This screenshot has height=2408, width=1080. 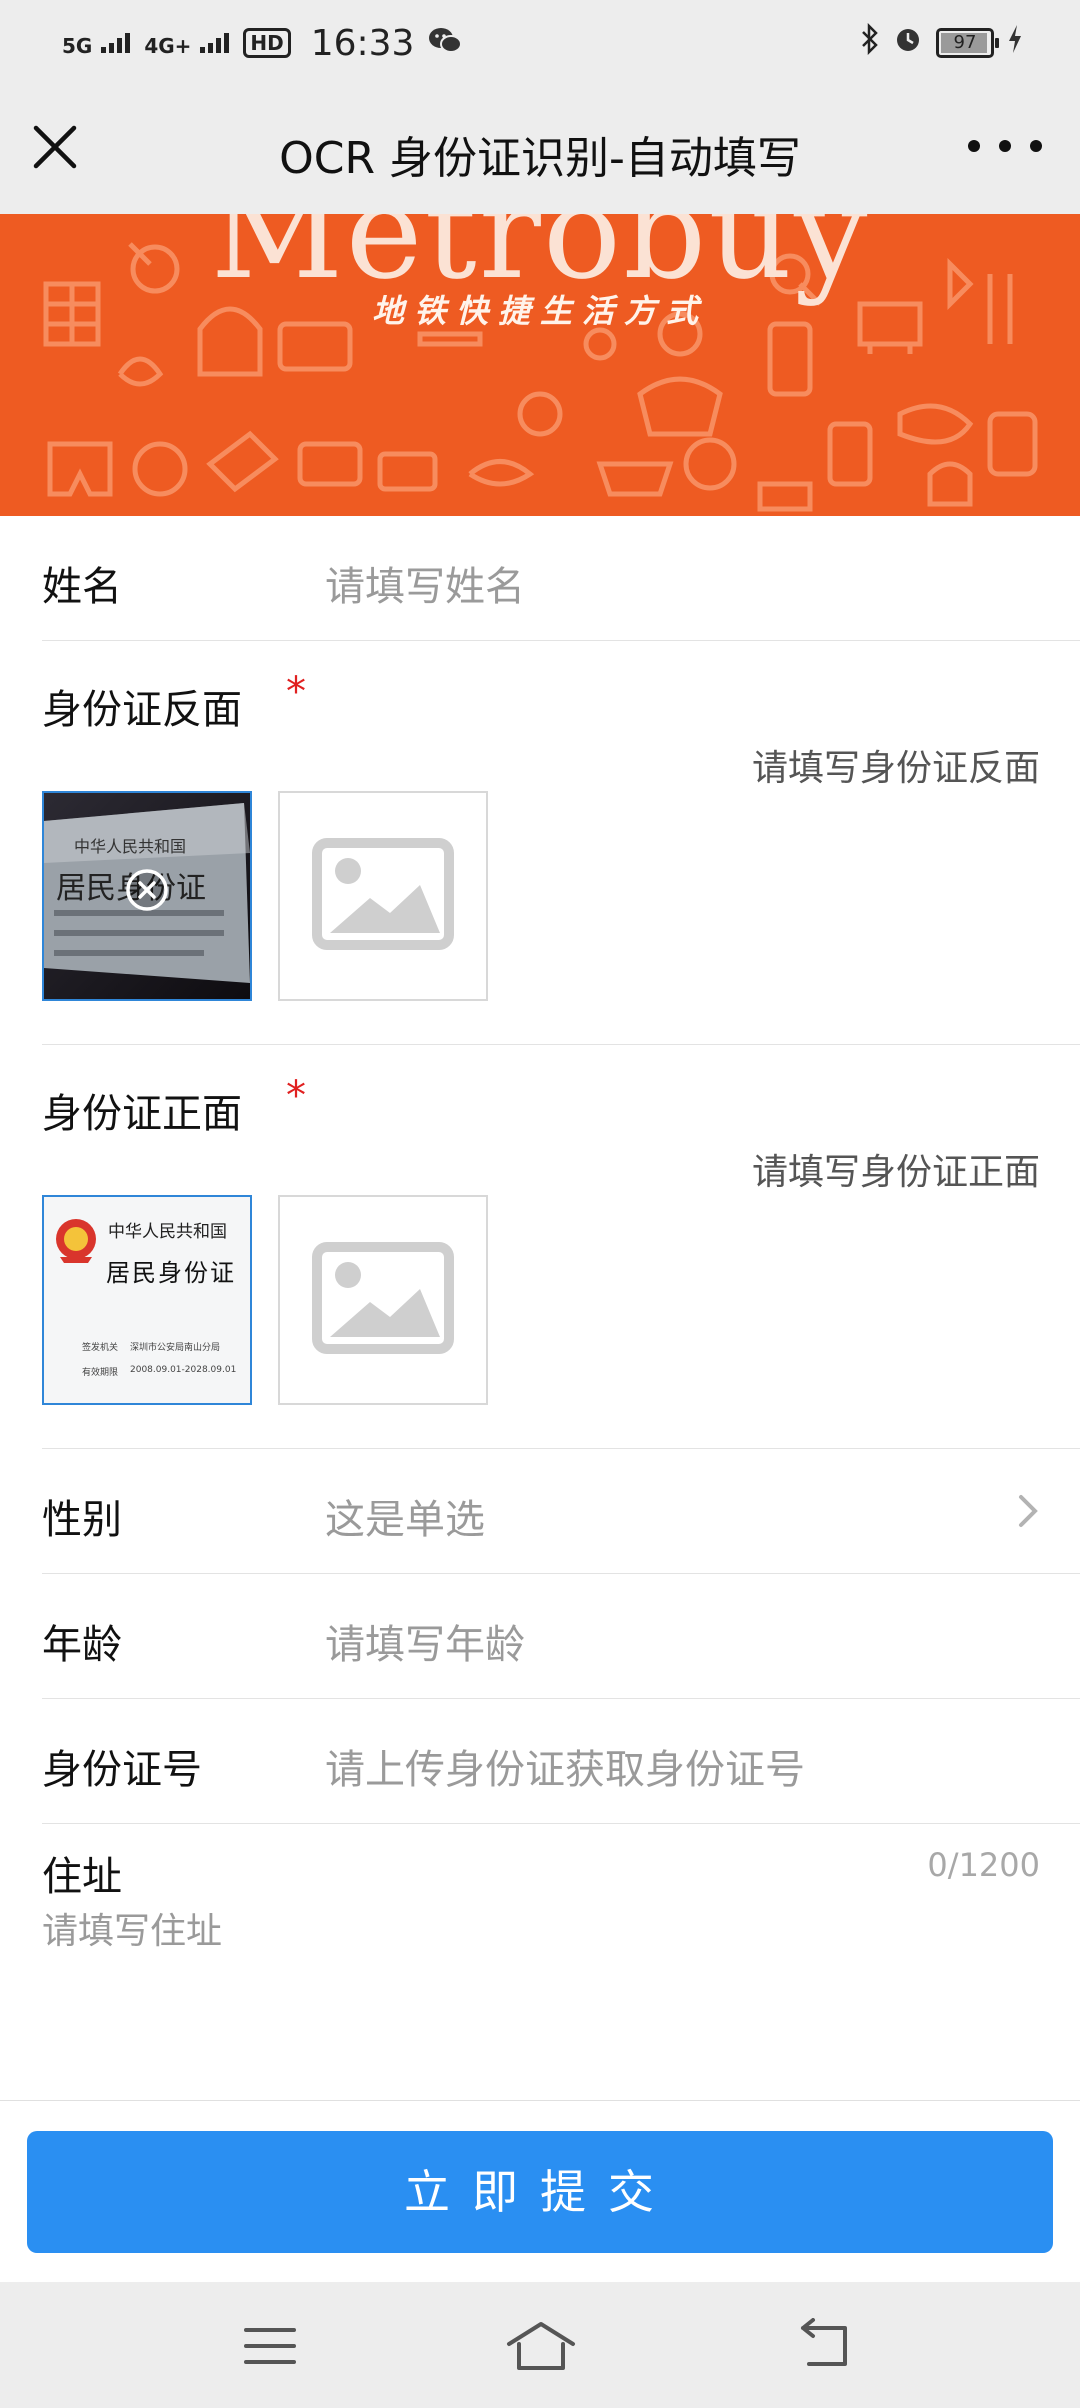 I want to click on name-row: 姓名 请填写姓名, so click(x=561, y=578).